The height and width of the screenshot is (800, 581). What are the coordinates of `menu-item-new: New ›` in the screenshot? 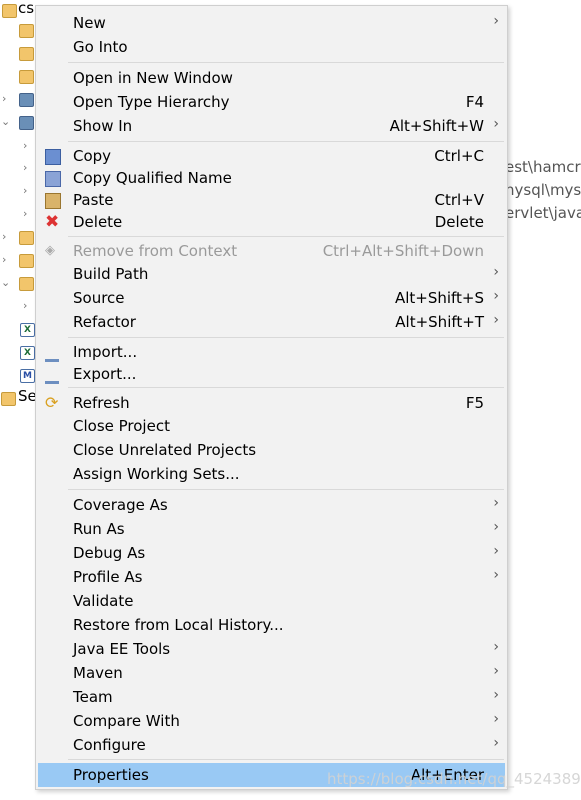 It's located at (271, 23).